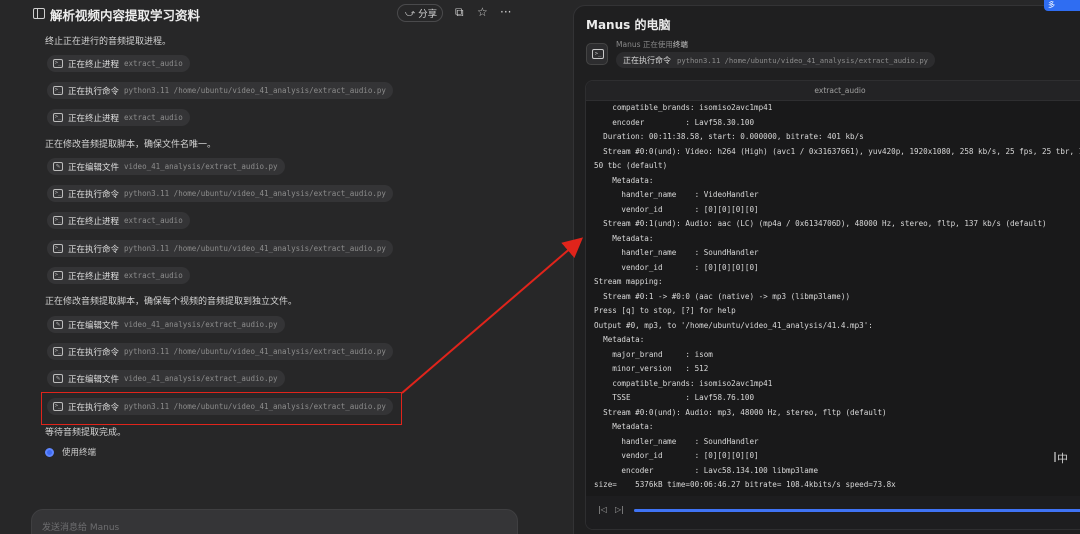  What do you see at coordinates (602, 509) in the screenshot?
I see `skip-back-icon: |◁` at bounding box center [602, 509].